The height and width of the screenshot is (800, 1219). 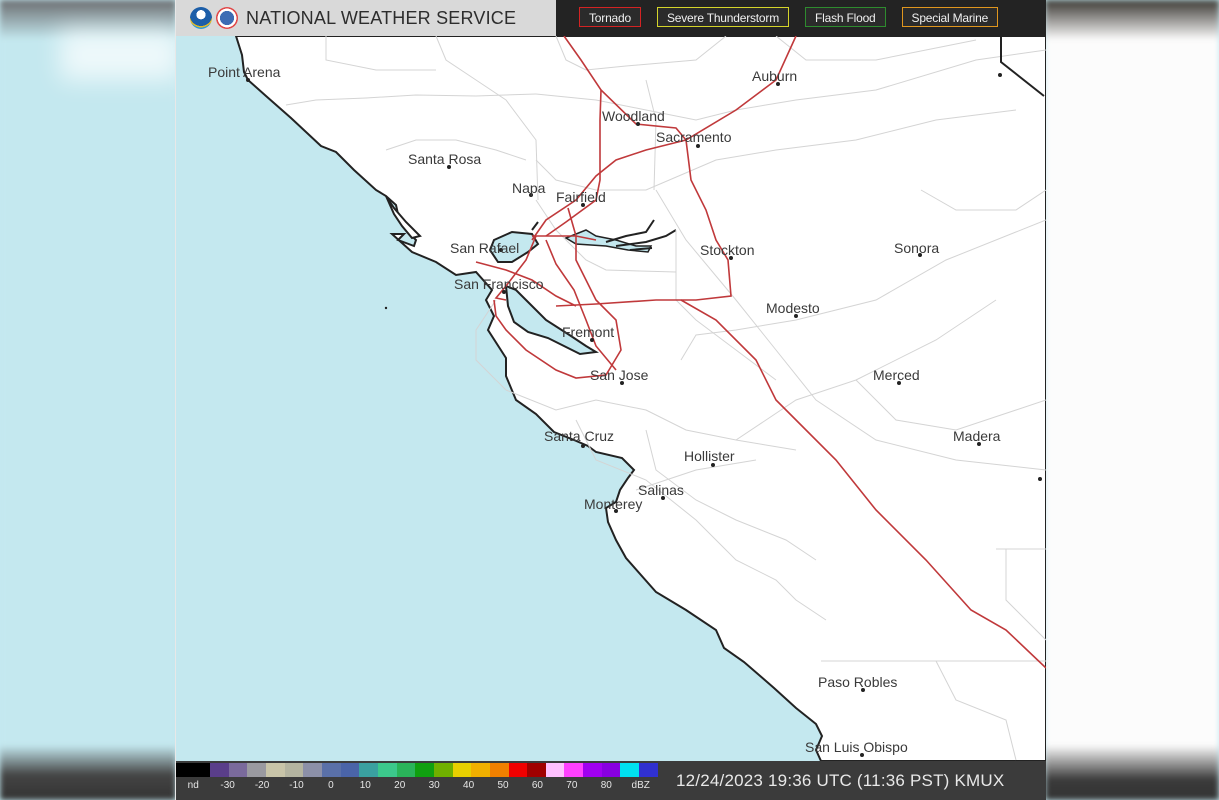 I want to click on city-label-fremont: Fremont, so click(x=588, y=332).